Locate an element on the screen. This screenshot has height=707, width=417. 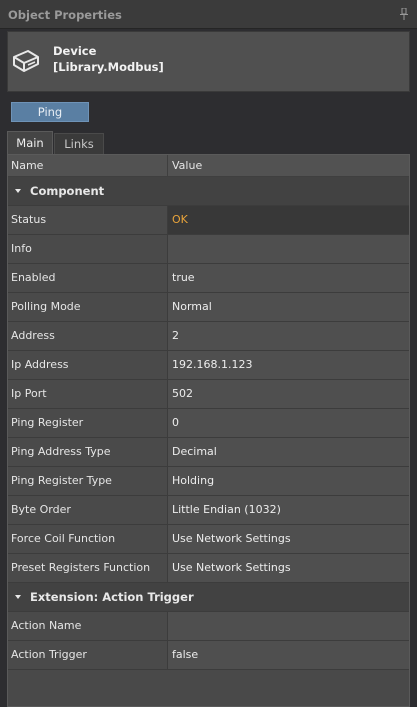
property-row-info: Info is located at coordinates (208, 249).